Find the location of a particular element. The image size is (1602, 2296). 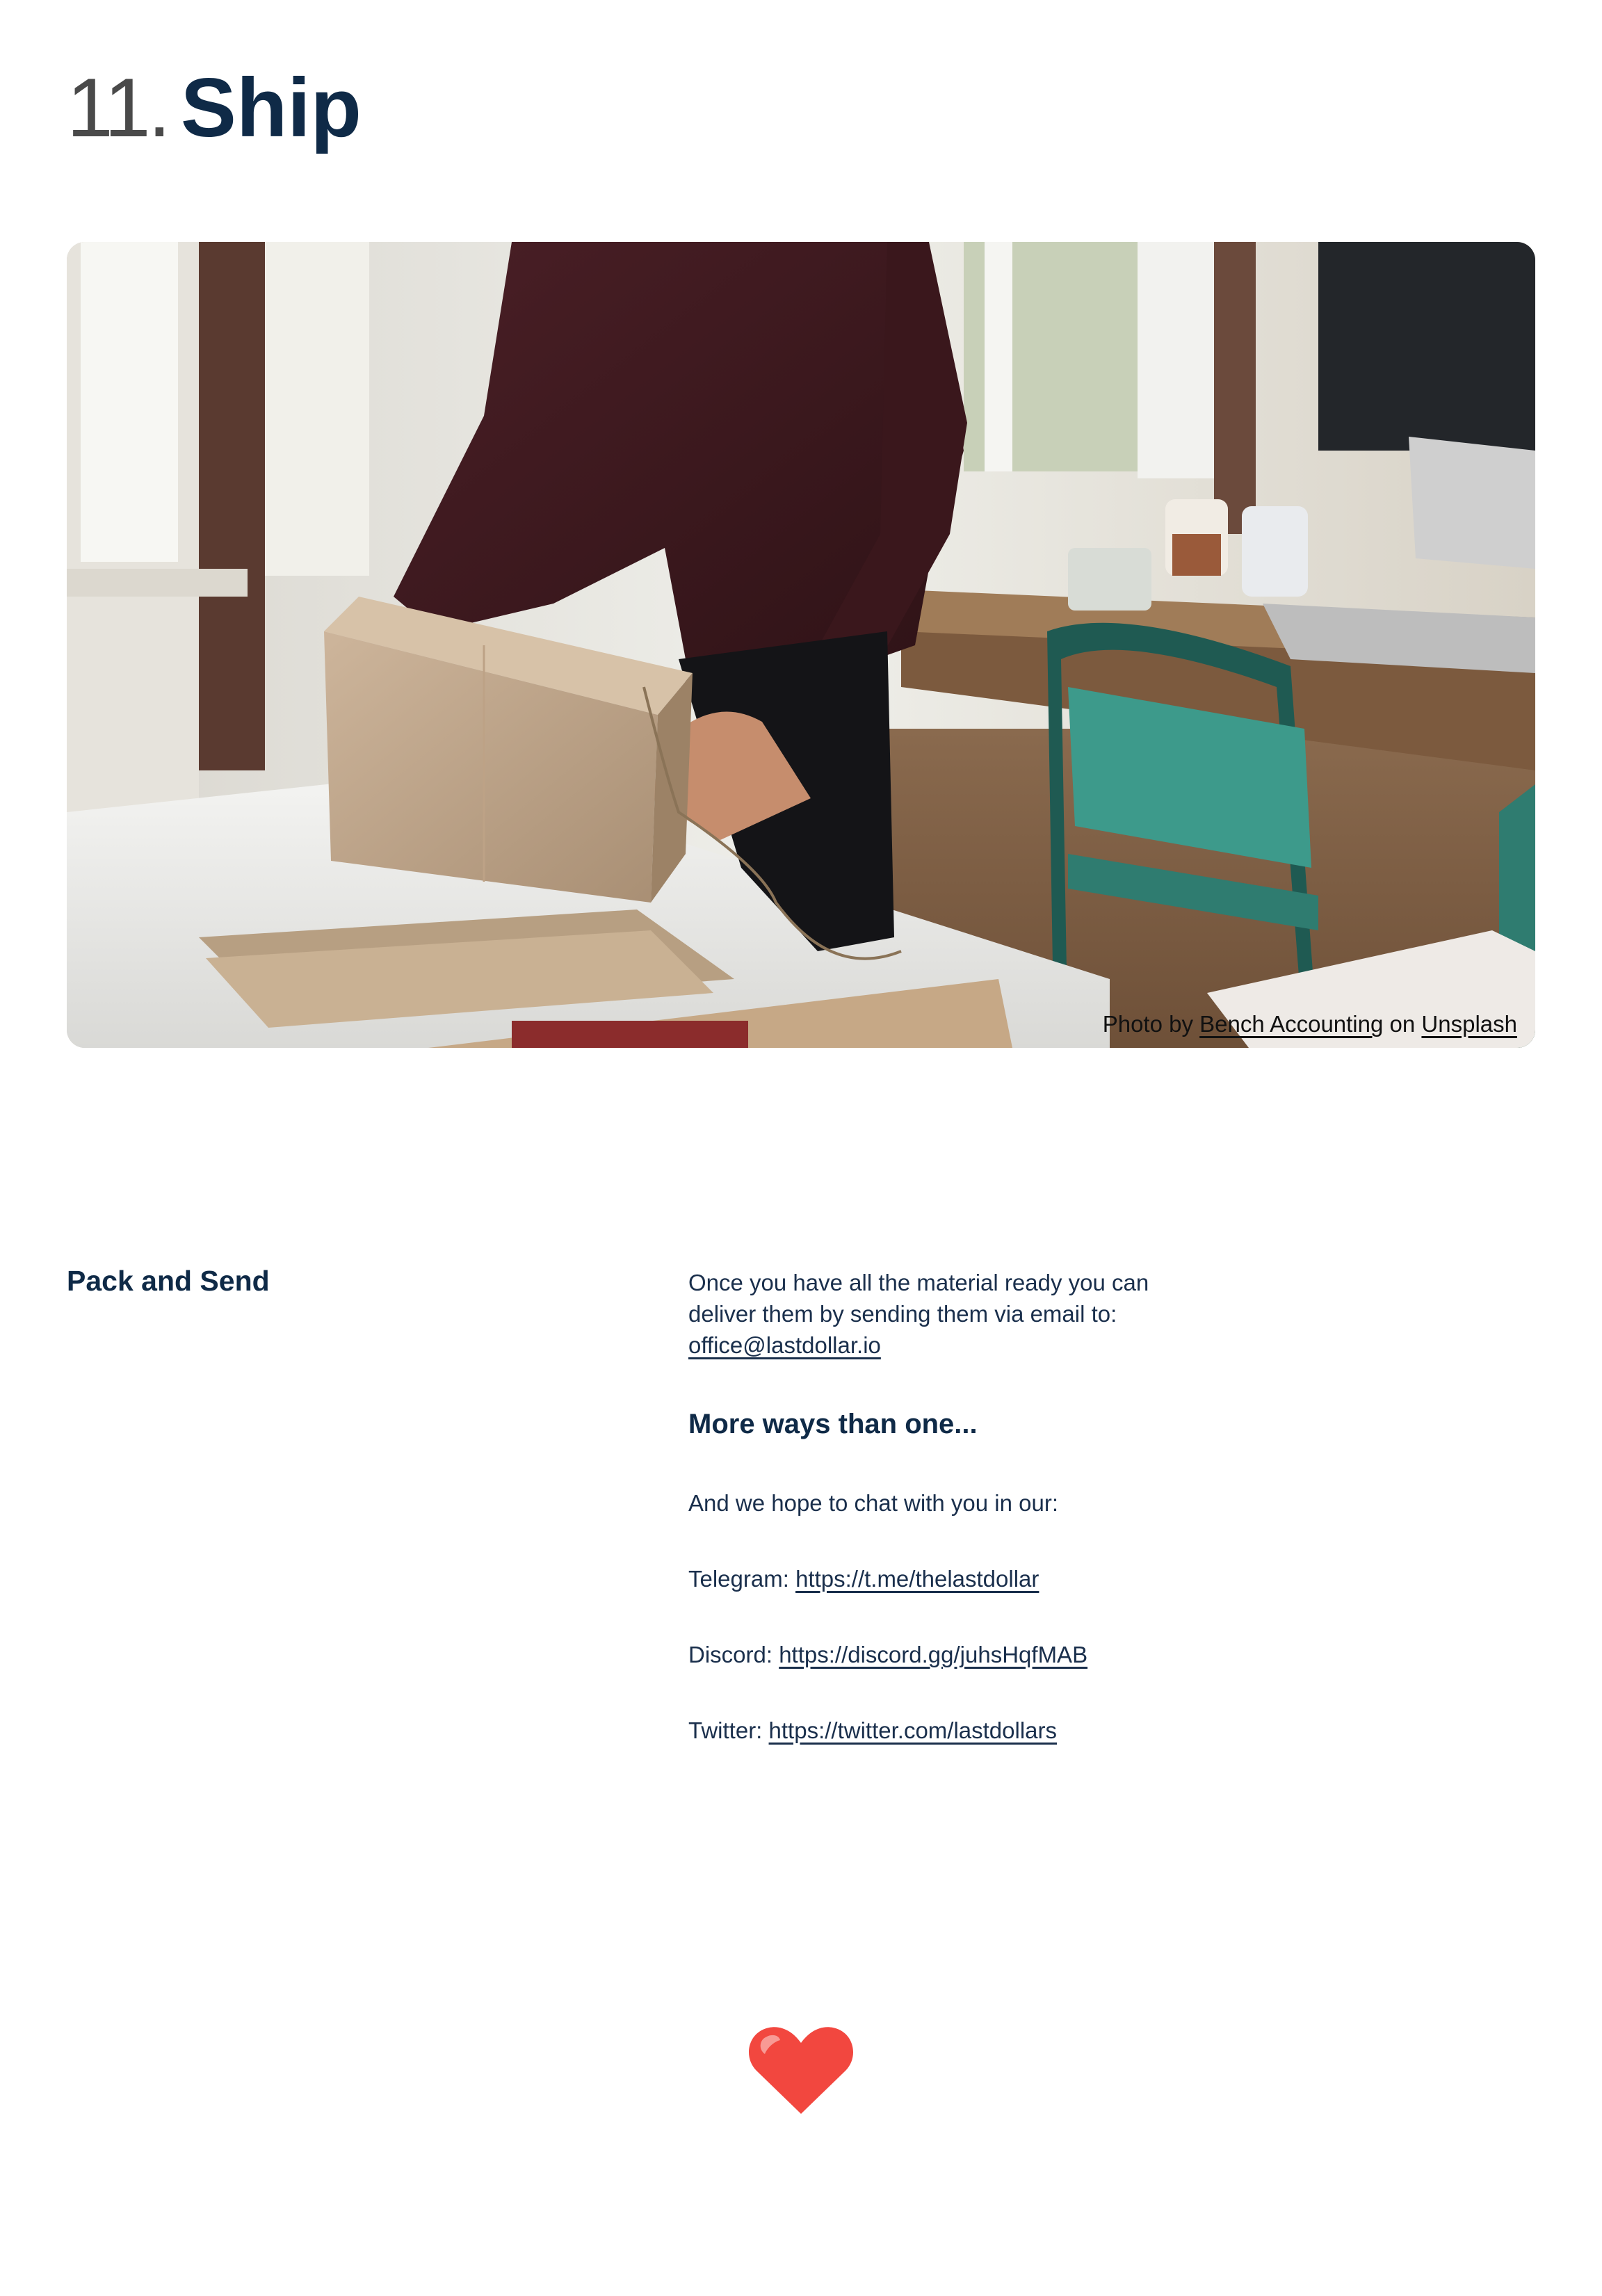

telegram-link: https://t.me/thelastdollar is located at coordinates (917, 1579).